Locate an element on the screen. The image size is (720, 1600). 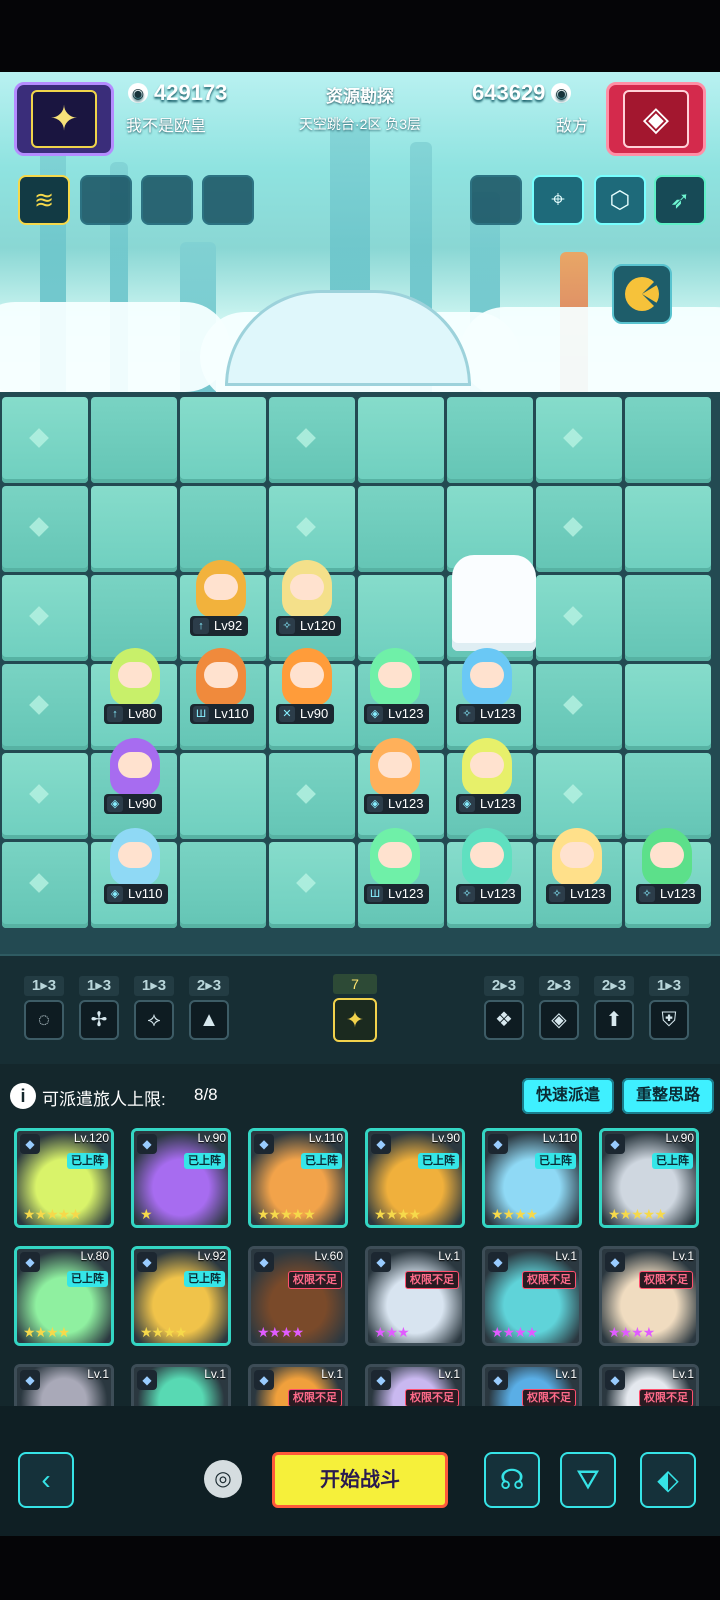
synergy-count: 2▸3 is located at coordinates (504, 986).